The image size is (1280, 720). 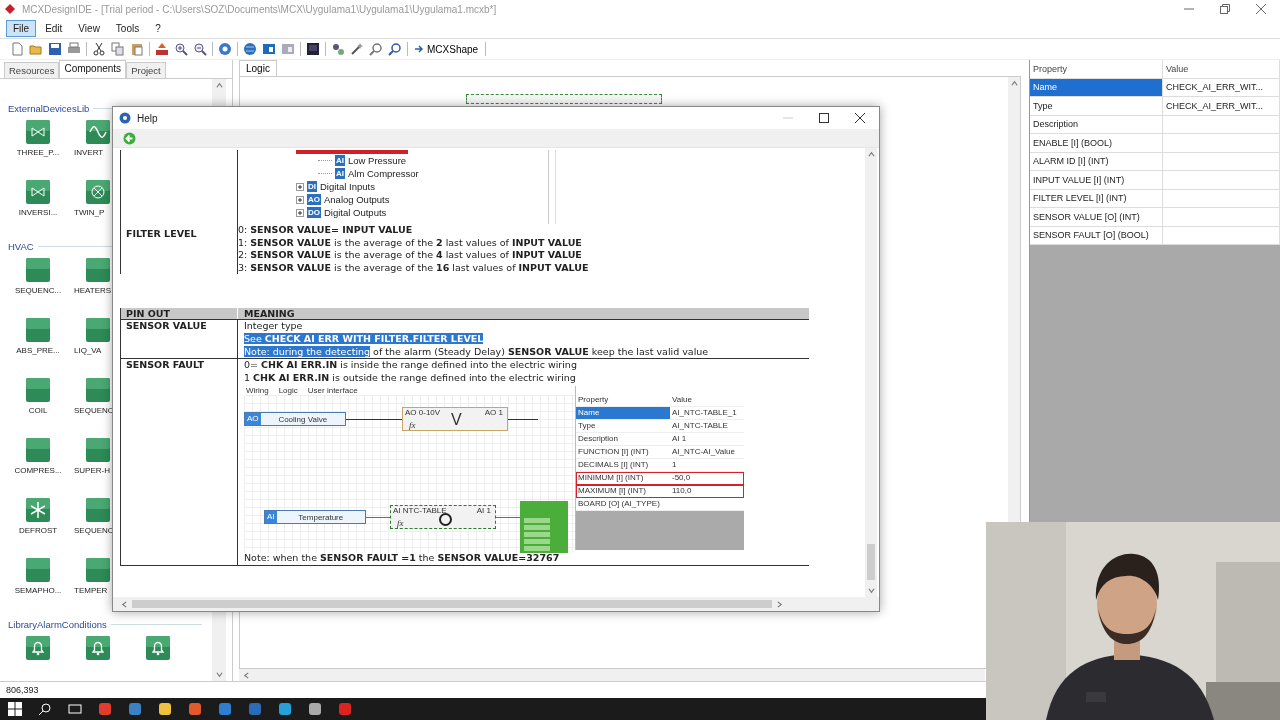 What do you see at coordinates (38, 510) in the screenshot?
I see `snowflake-icon` at bounding box center [38, 510].